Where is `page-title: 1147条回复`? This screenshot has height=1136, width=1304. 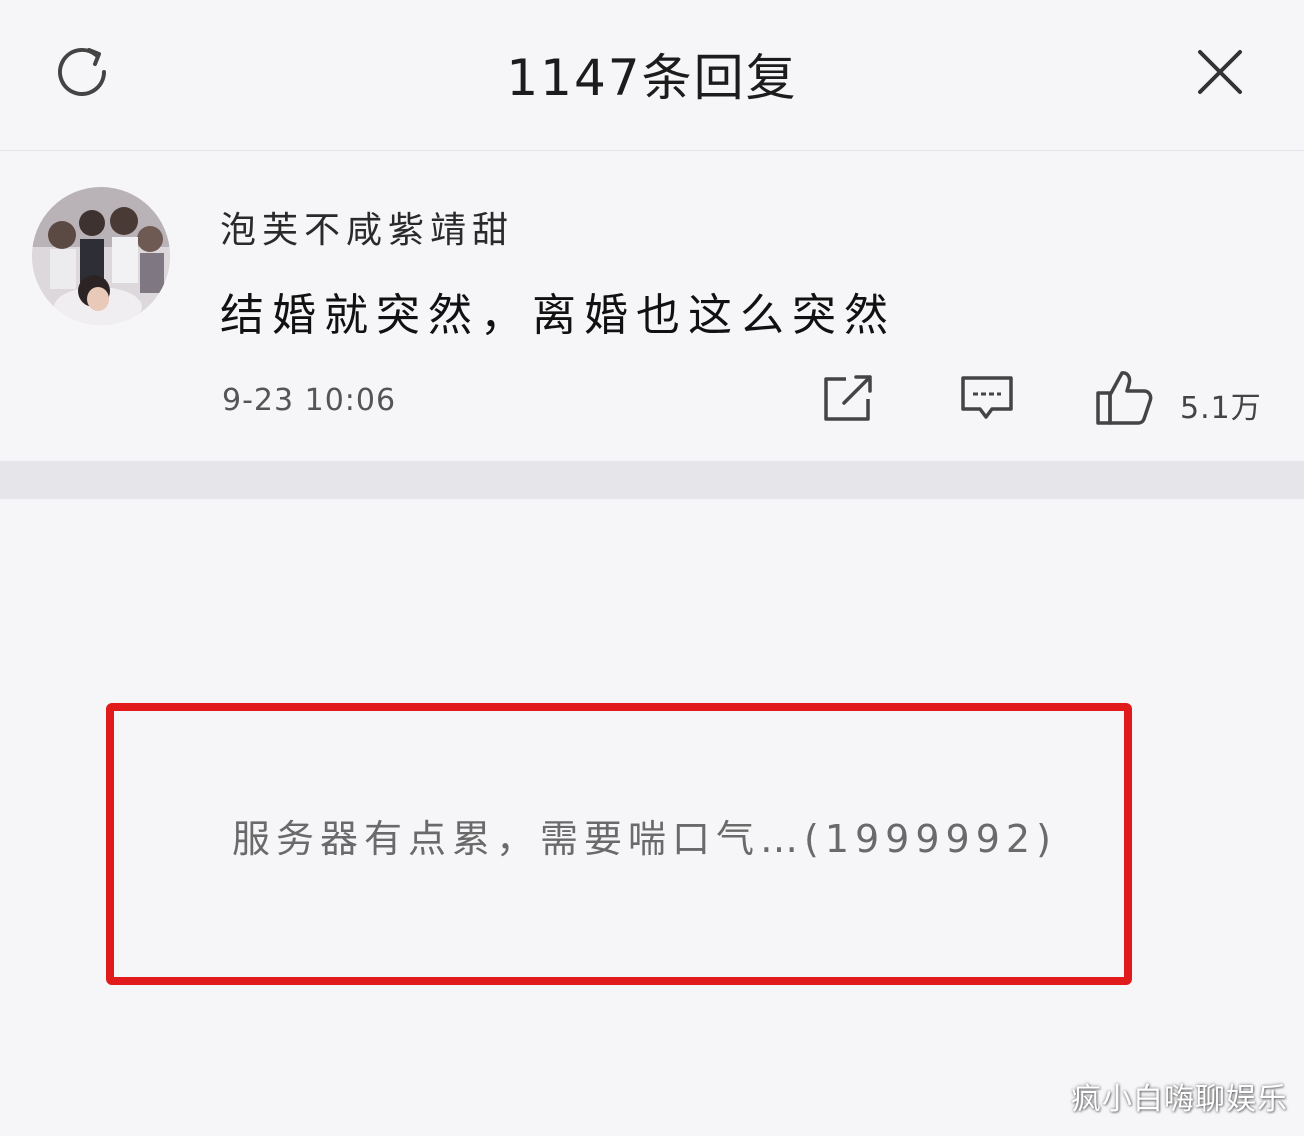 page-title: 1147条回复 is located at coordinates (652, 78).